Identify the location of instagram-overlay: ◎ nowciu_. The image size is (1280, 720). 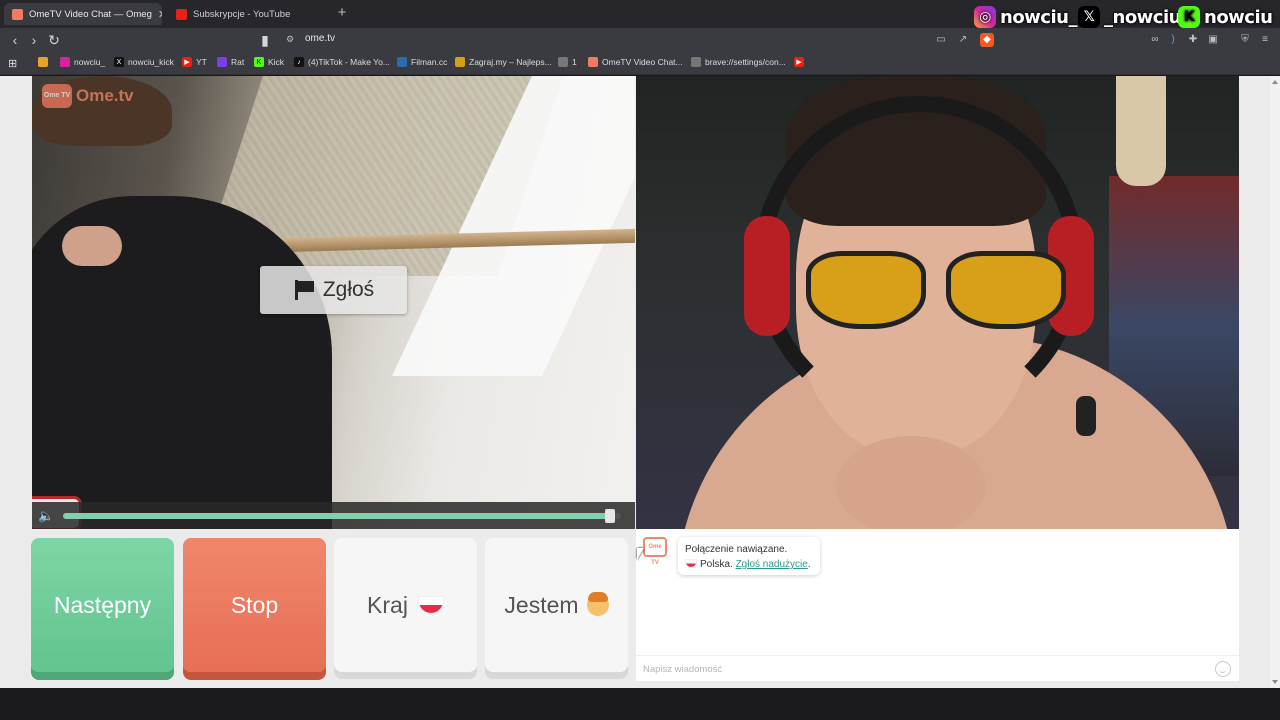
(1025, 17).